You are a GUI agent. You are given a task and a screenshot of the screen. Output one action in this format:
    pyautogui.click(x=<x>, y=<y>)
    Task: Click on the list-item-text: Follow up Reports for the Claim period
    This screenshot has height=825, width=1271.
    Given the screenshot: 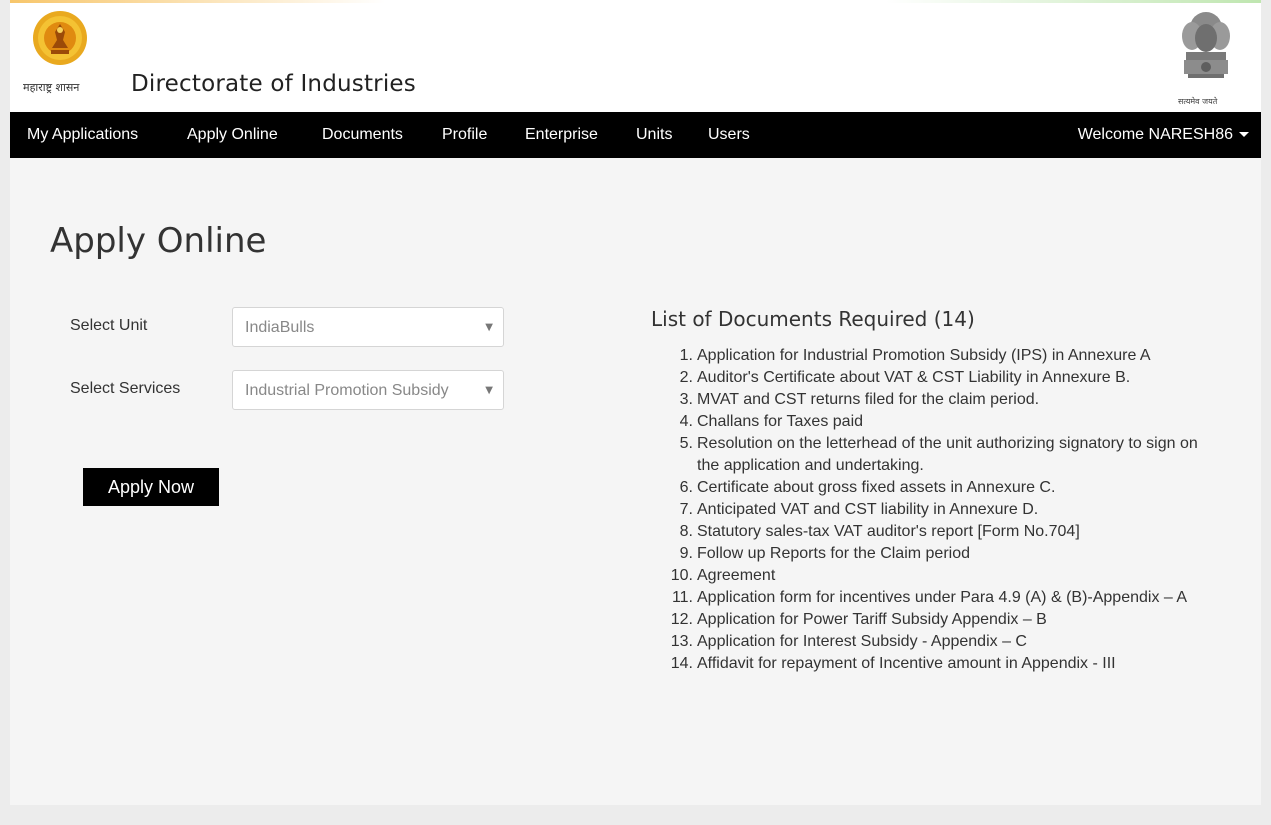 What is the action you would take?
    pyautogui.click(x=834, y=553)
    